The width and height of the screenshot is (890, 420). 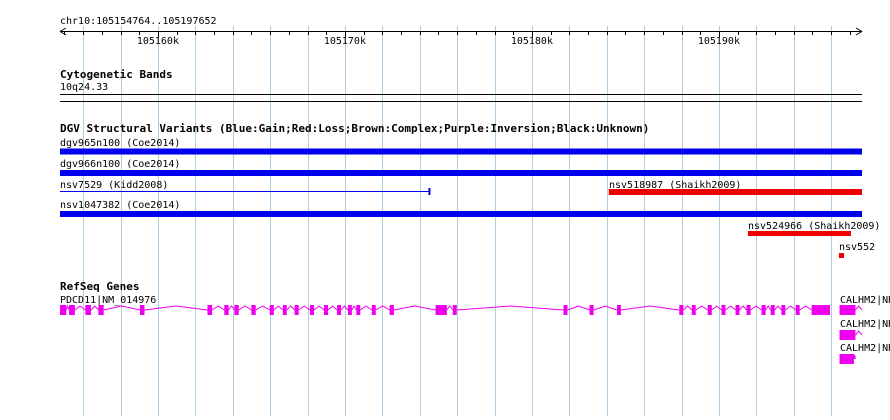 I want to click on dgv-variant: dgv965n100 (Coe2014), so click(x=461, y=146).